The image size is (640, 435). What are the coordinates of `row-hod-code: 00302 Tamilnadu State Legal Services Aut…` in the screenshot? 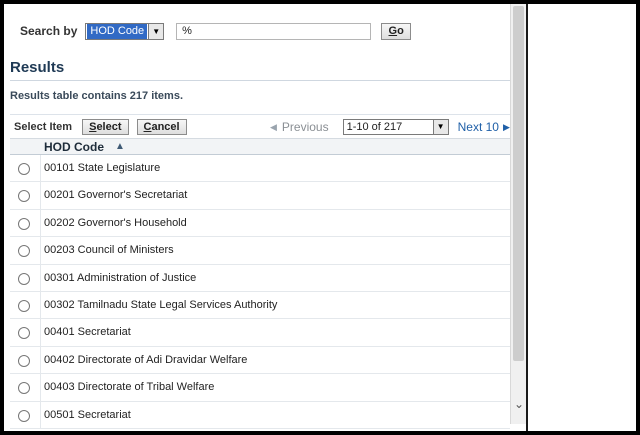 It's located at (161, 304).